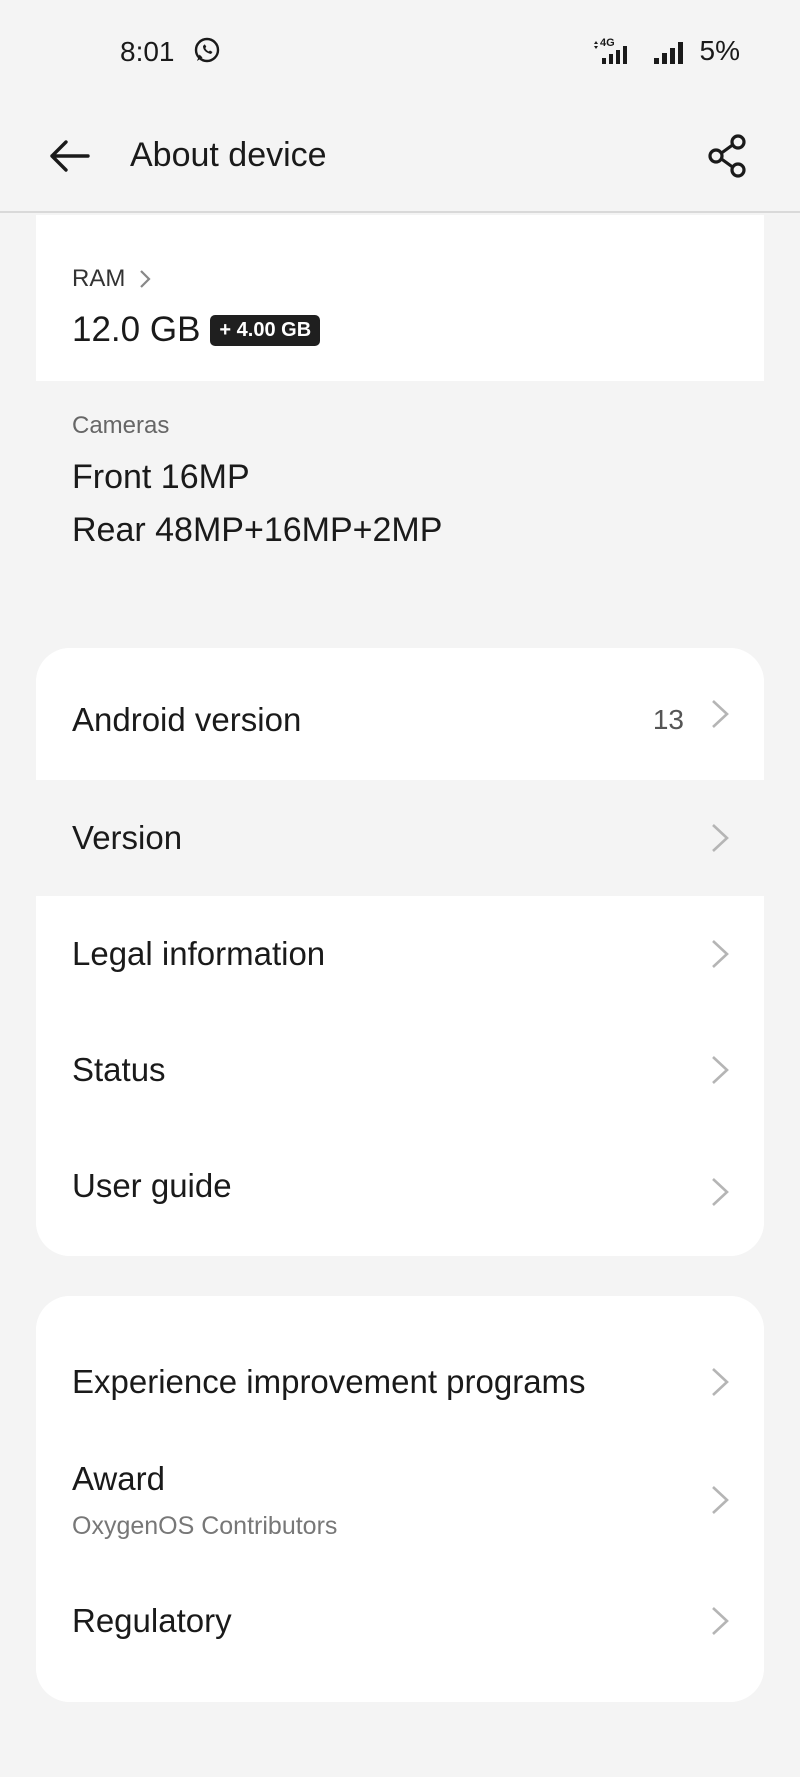  Describe the element at coordinates (199, 953) in the screenshot. I see `legal-information-label: Legal information` at that location.